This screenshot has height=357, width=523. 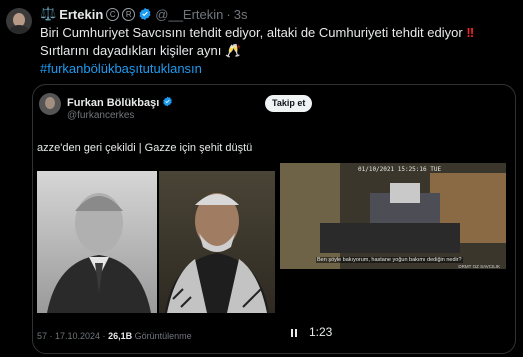 What do you see at coordinates (275, 69) in the screenshot?
I see `tweet-line-3: #furkanbölükbaşıtutuklansın` at bounding box center [275, 69].